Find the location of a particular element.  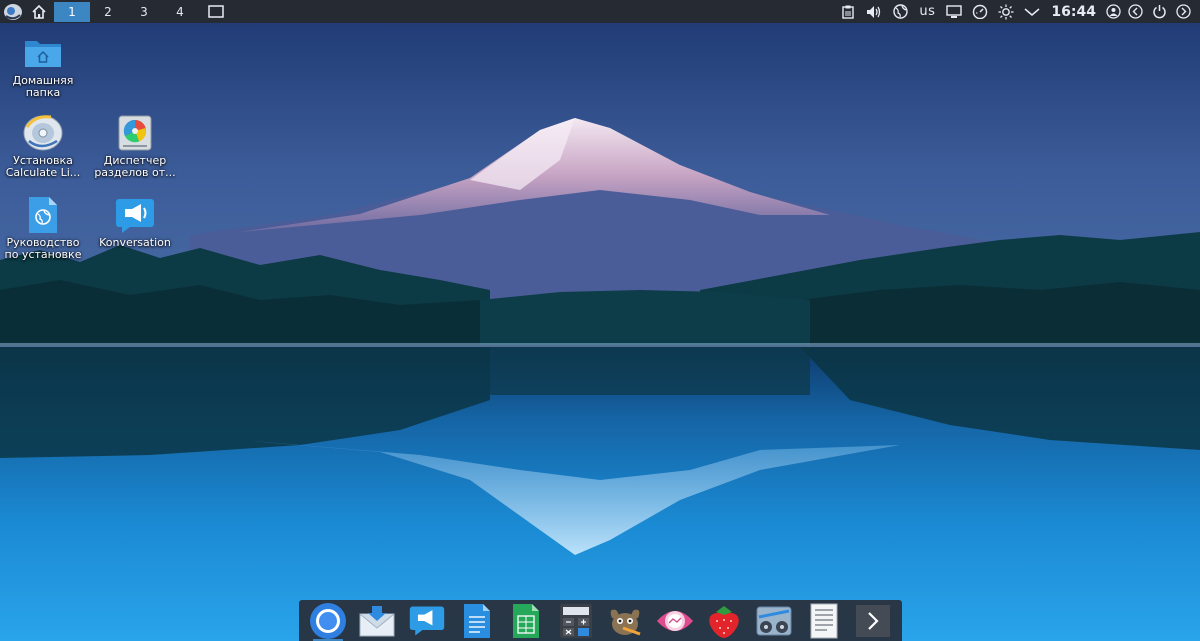

workspace-4: 4 is located at coordinates (180, 12).